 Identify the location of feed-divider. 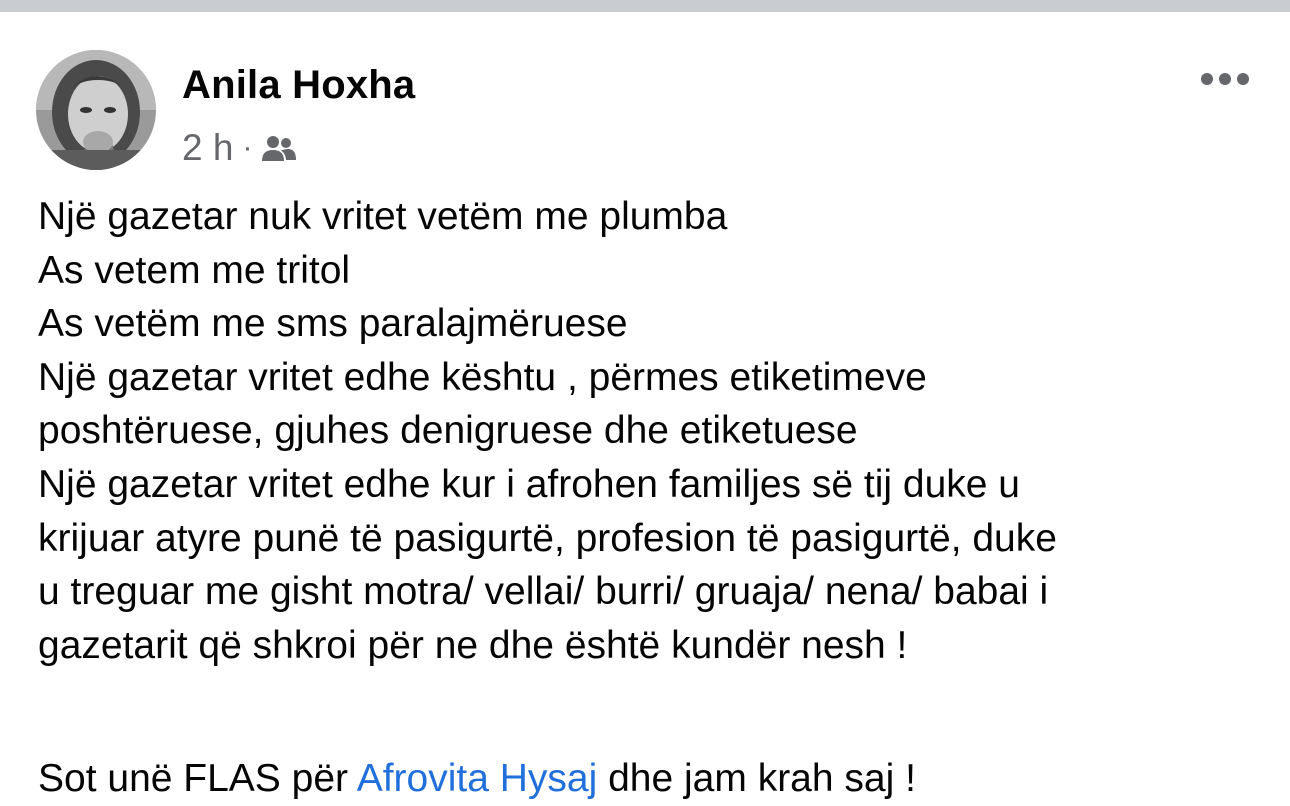
(645, 6).